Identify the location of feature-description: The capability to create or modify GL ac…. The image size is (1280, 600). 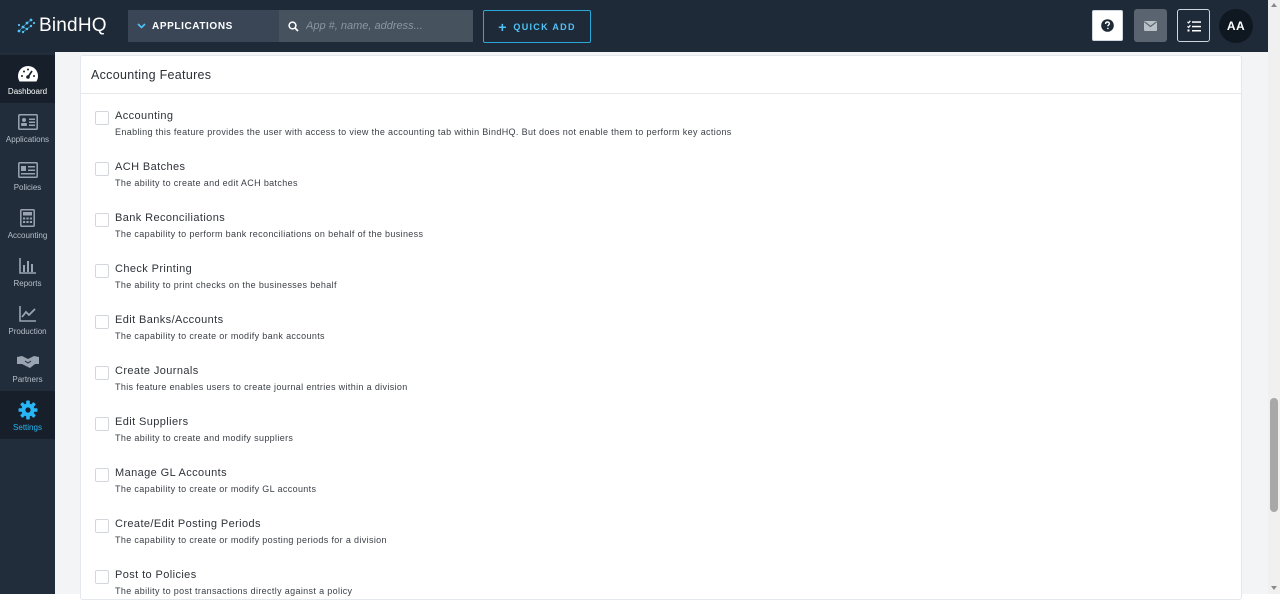
(216, 489).